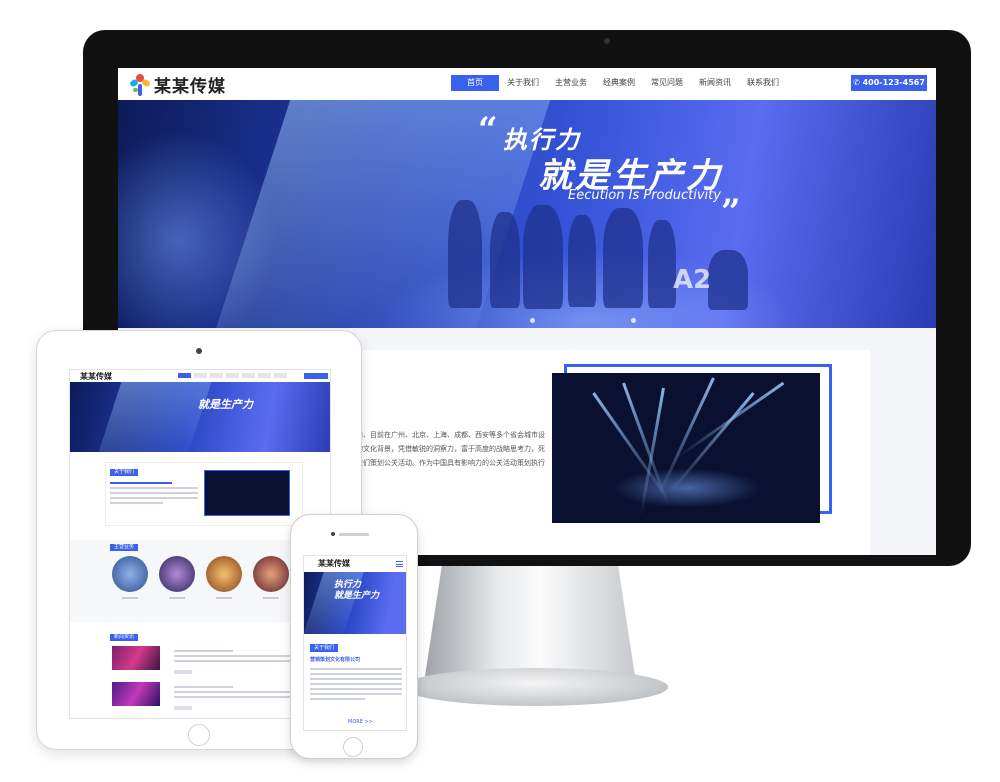 This screenshot has width=1000, height=782. I want to click on phone-screen: 某某传媒 执行力 就是生产力 关于我们 营销策划文化有限公司 MORE >>, so click(355, 643).